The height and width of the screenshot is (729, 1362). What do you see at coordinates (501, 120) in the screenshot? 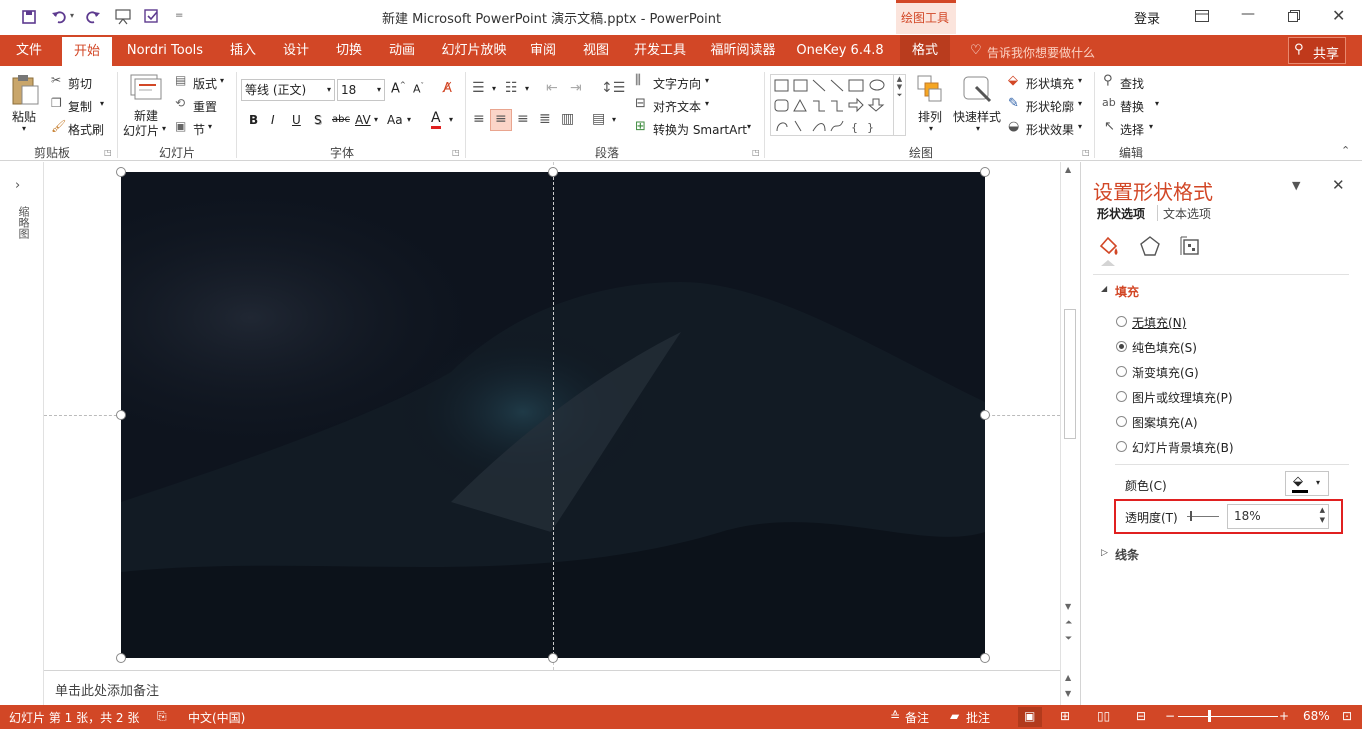
I see `align-center-button: ≡` at bounding box center [501, 120].